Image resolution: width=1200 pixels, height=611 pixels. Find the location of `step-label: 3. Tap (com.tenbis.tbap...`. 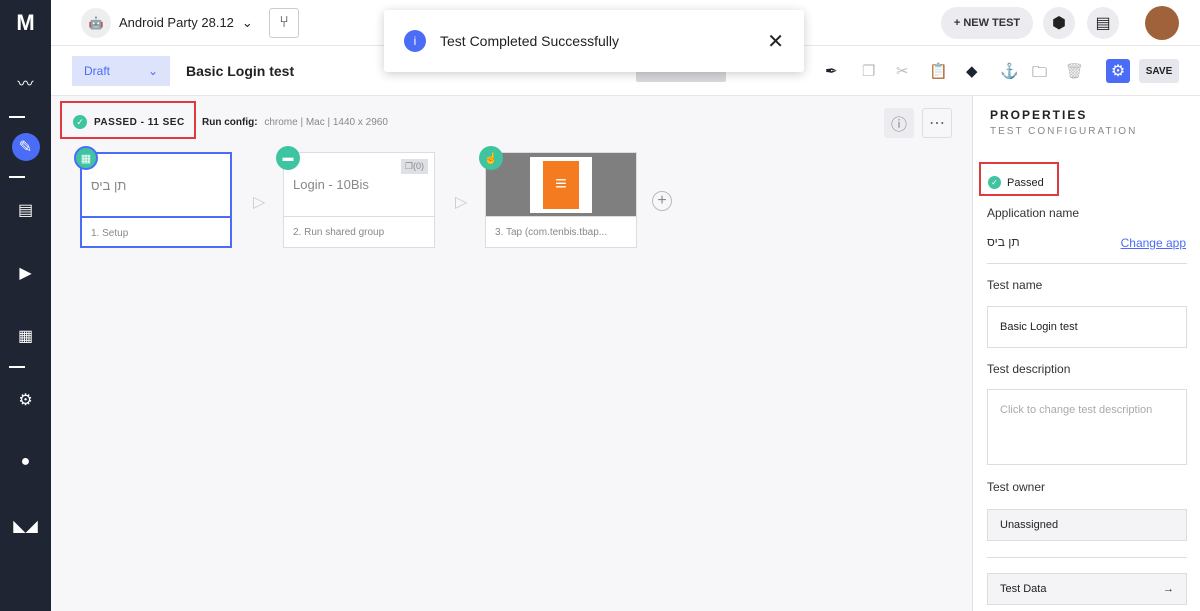

step-label: 3. Tap (com.tenbis.tbap... is located at coordinates (551, 232).